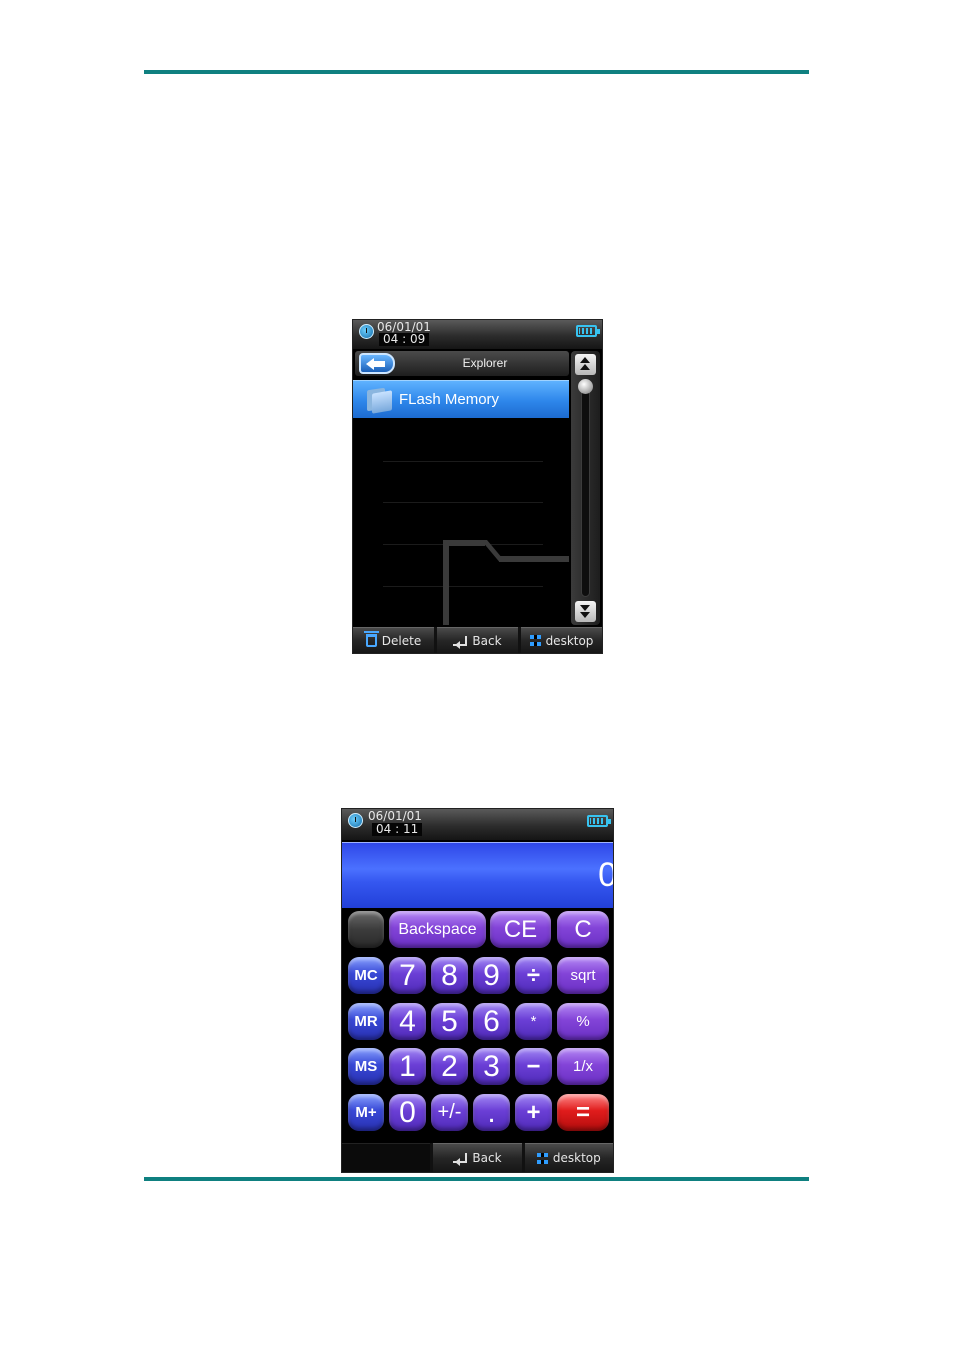 The image size is (954, 1350). I want to click on title-bar: Explorer, so click(462, 363).